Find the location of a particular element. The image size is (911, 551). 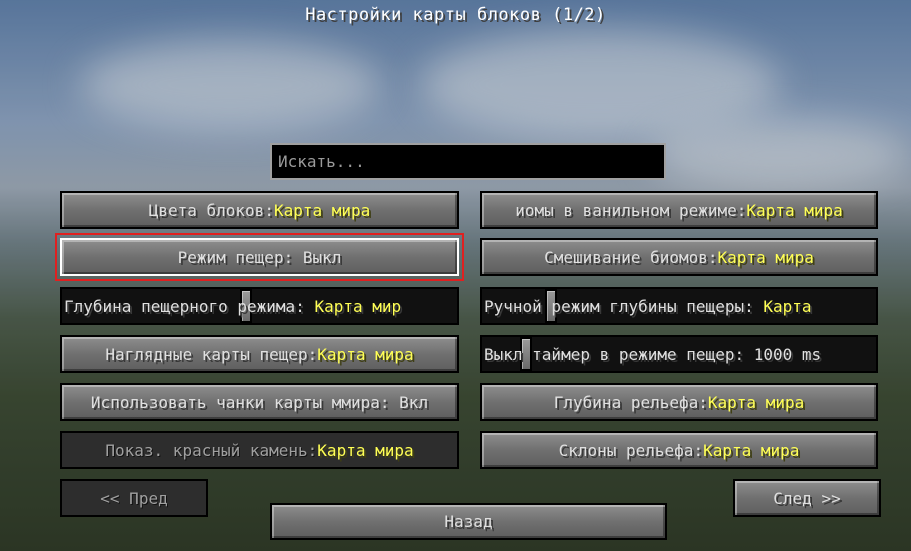

terrain-depth-label: Глубина рельефа: is located at coordinates (630, 402).